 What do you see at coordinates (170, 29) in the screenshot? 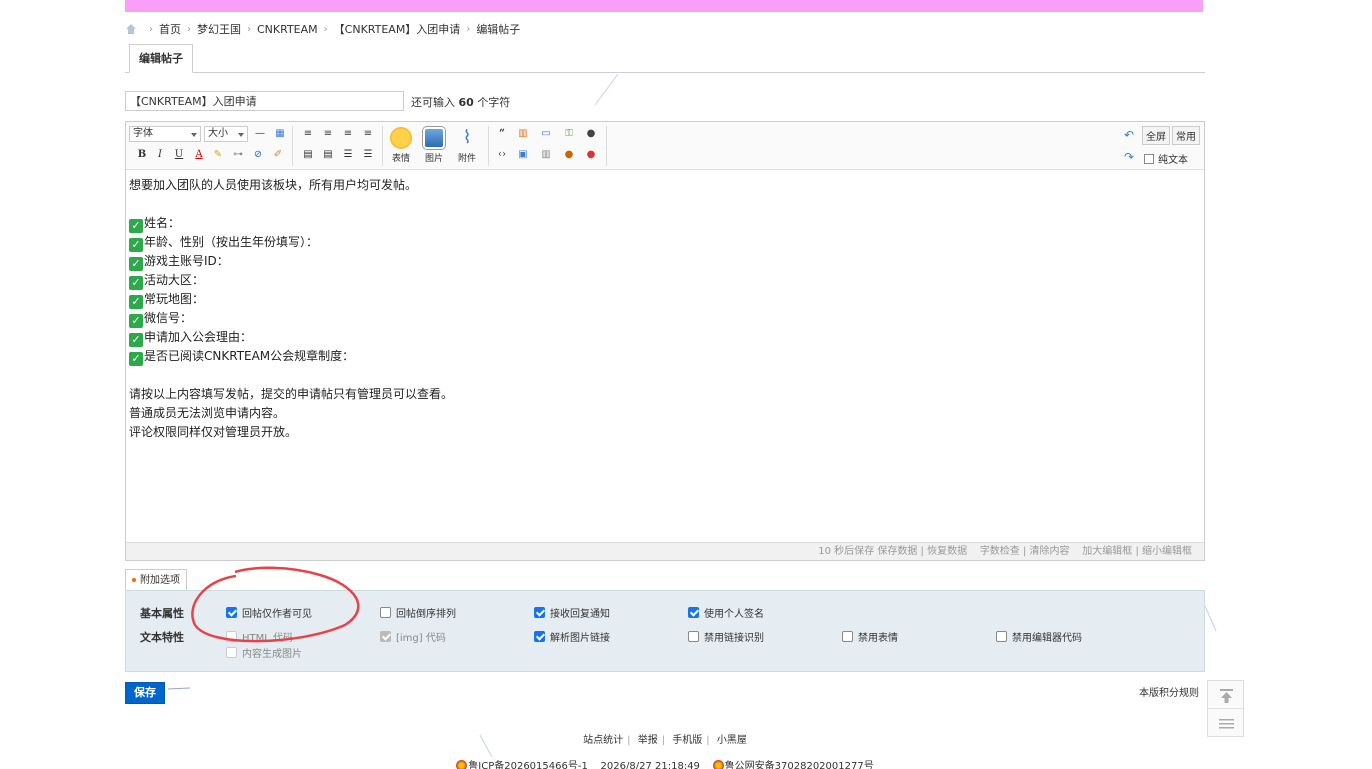
I see `breadcrumb-home: 首页` at bounding box center [170, 29].